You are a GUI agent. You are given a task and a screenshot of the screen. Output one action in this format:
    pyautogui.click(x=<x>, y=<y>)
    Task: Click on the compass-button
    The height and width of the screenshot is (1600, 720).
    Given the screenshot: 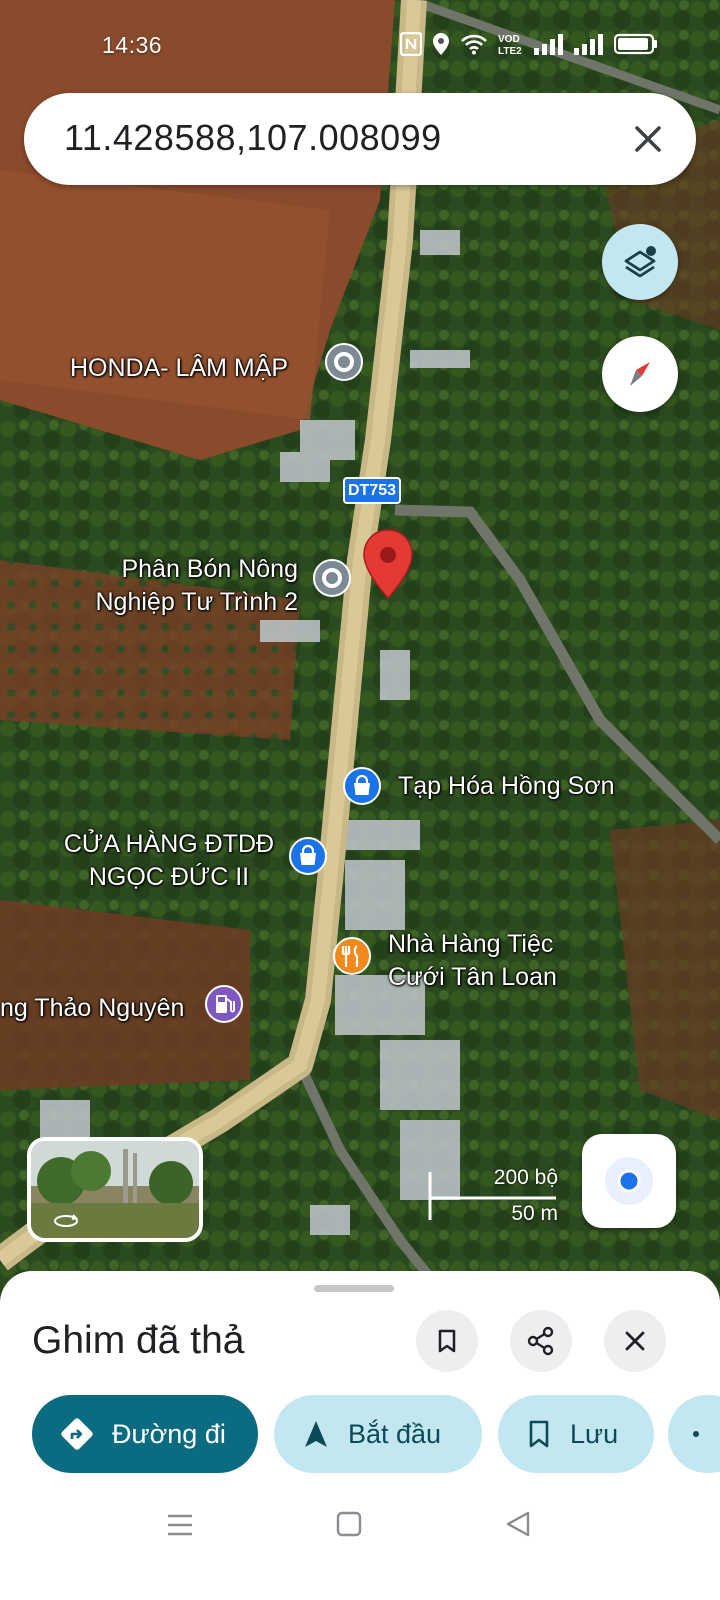 What is the action you would take?
    pyautogui.click(x=640, y=374)
    